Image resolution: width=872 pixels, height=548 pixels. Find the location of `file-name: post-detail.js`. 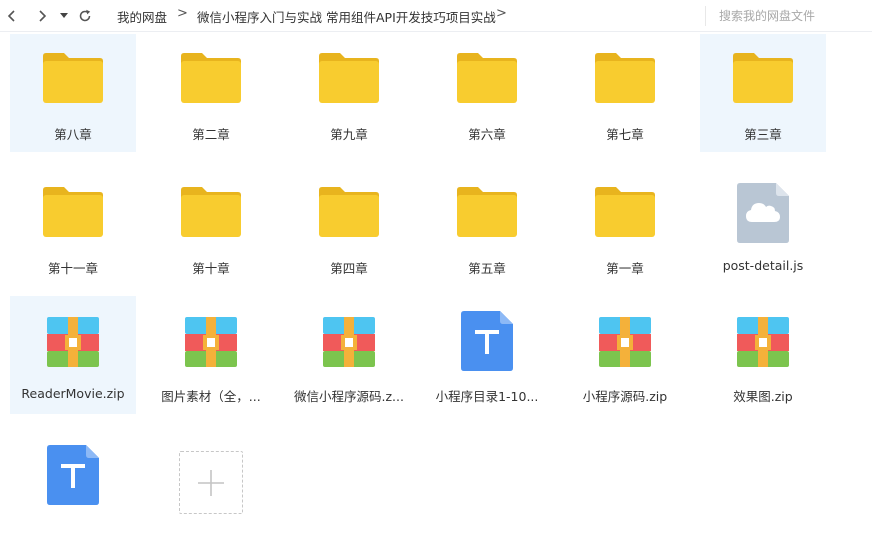

file-name: post-detail.js is located at coordinates (763, 265).